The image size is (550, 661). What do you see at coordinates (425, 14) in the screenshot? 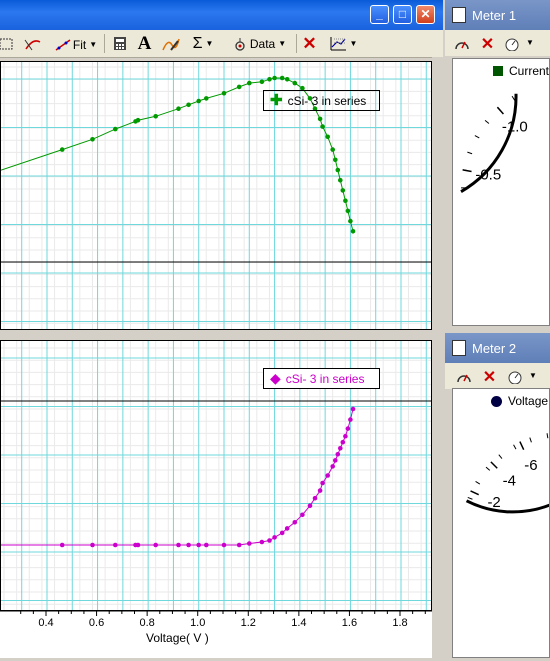
I see `close-window-button: ✕` at bounding box center [425, 14].